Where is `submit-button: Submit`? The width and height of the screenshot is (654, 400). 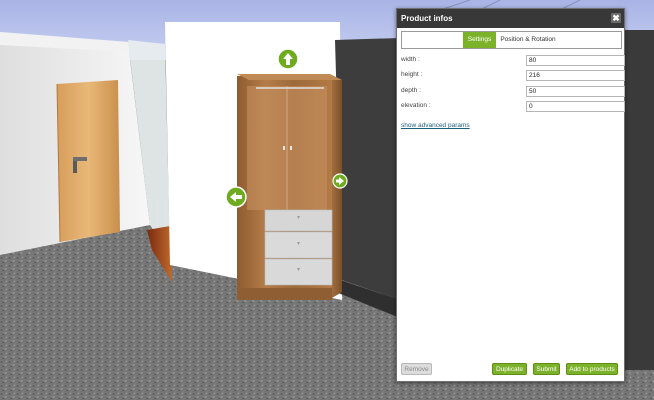 submit-button: Submit is located at coordinates (546, 369).